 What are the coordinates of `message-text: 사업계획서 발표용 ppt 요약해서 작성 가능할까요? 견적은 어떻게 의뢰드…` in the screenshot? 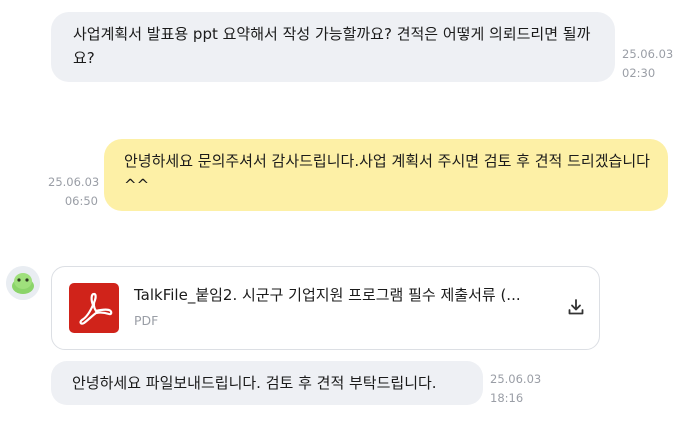 It's located at (332, 46).